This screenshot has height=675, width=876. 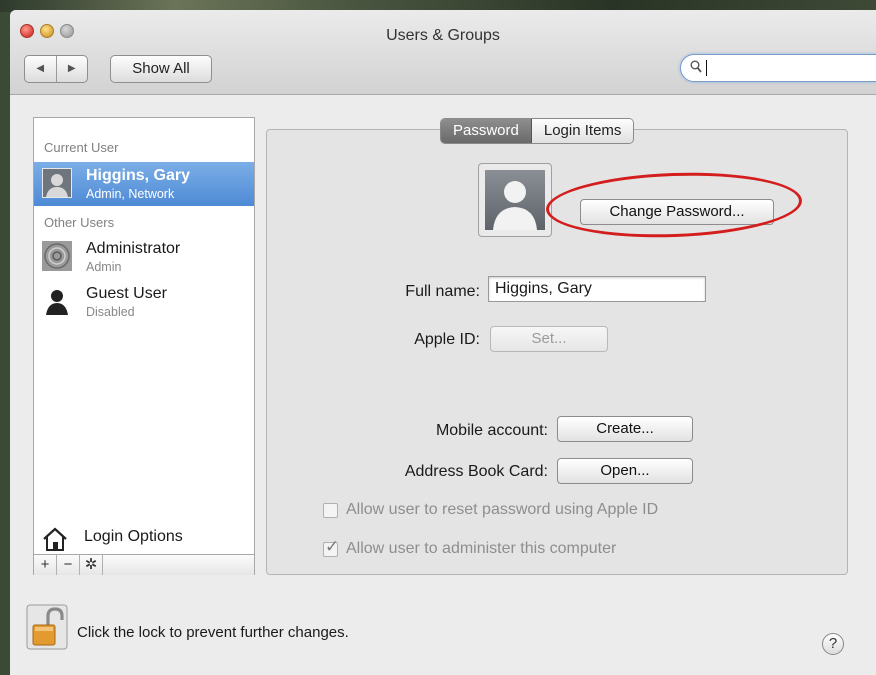 What do you see at coordinates (79, 222) in the screenshot?
I see `other-users-header: Other Users` at bounding box center [79, 222].